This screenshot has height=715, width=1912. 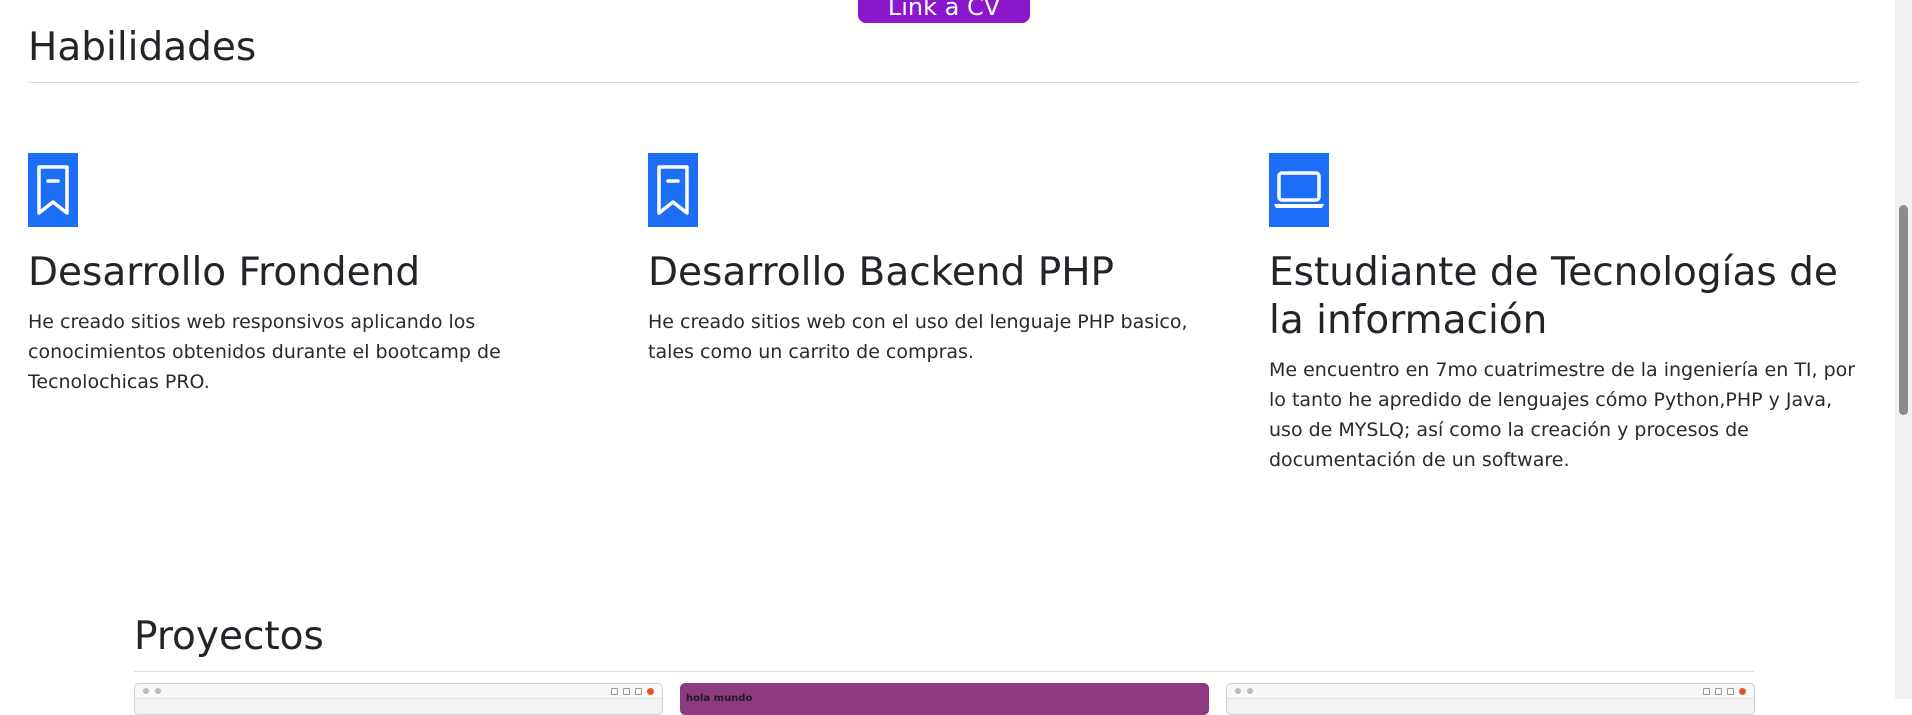 What do you see at coordinates (229, 636) in the screenshot?
I see `projects-section-title: Proyectos` at bounding box center [229, 636].